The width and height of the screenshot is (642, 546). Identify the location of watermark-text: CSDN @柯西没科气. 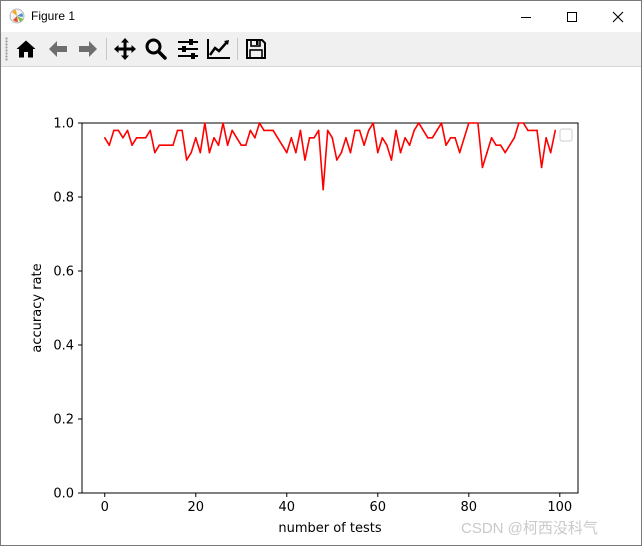
(529, 528).